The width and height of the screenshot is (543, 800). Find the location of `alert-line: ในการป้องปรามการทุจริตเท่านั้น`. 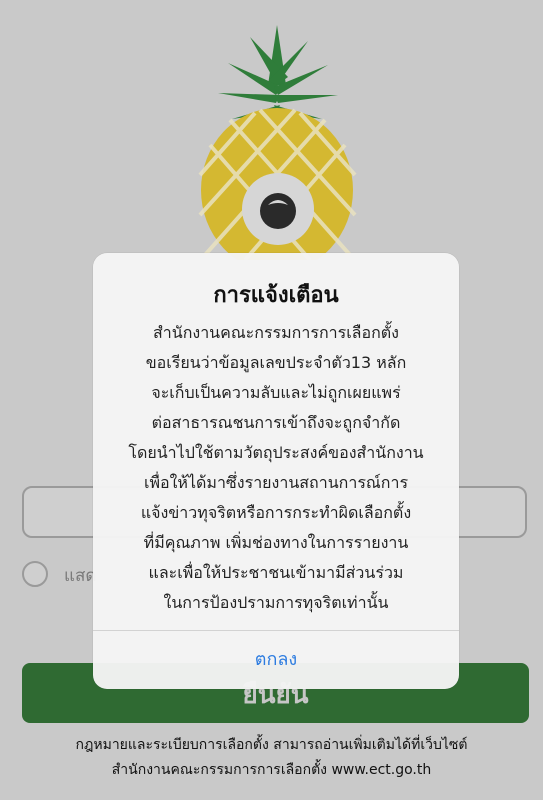

alert-line: ในการป้องปรามการทุจริตเท่านั้น is located at coordinates (276, 602).